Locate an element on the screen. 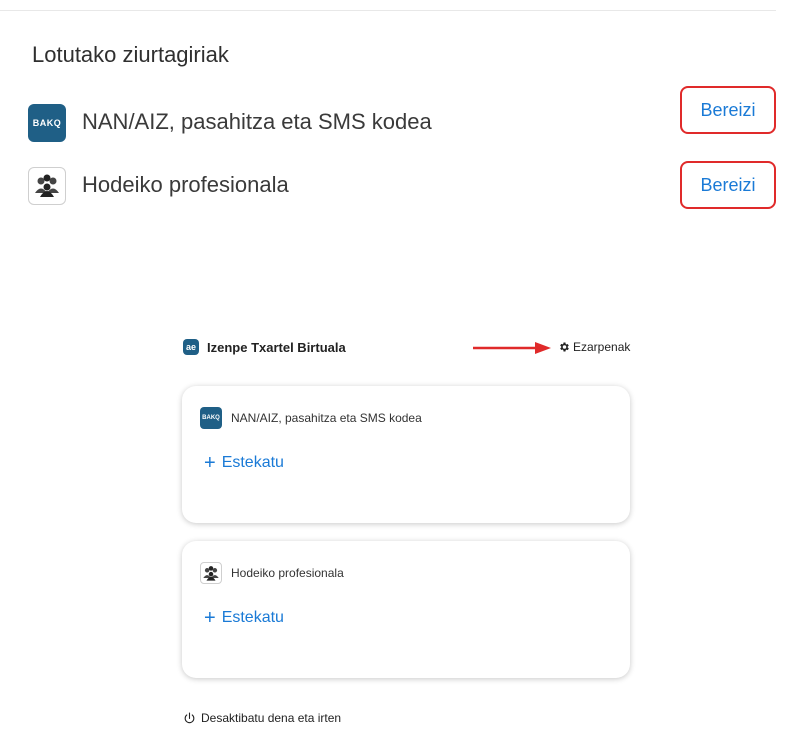 Image resolution: width=788 pixels, height=729 pixels. certificate-card: Hodeiko profesionala + Estekatu is located at coordinates (406, 609).